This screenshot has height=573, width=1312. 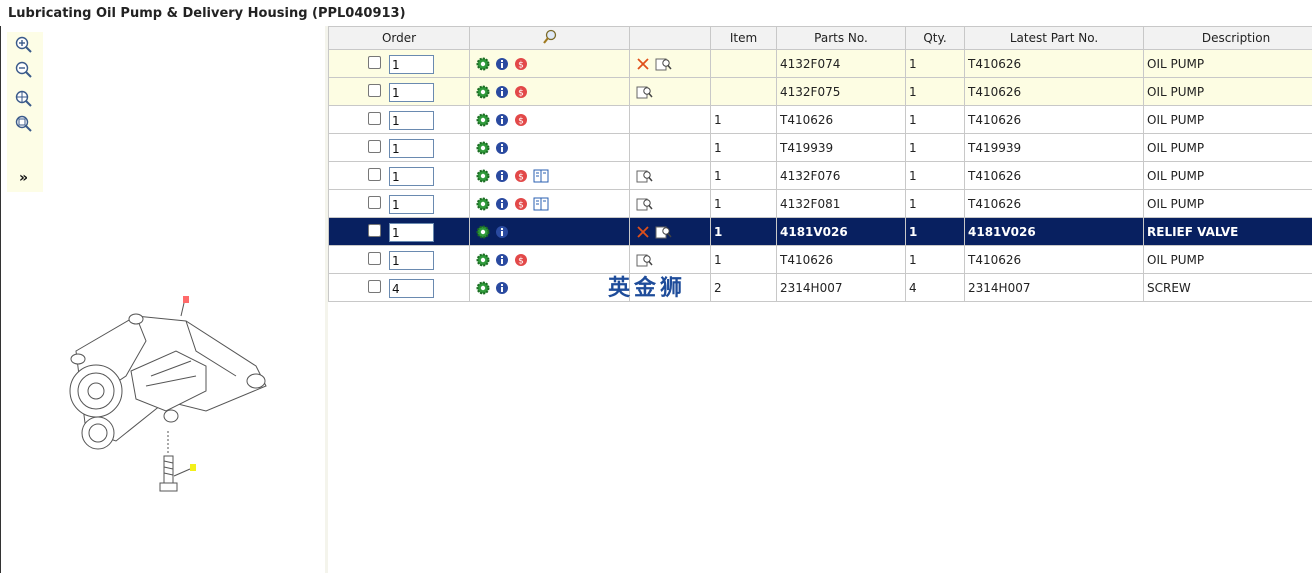 What do you see at coordinates (23, 178) in the screenshot?
I see `expand-panel-button: »` at bounding box center [23, 178].